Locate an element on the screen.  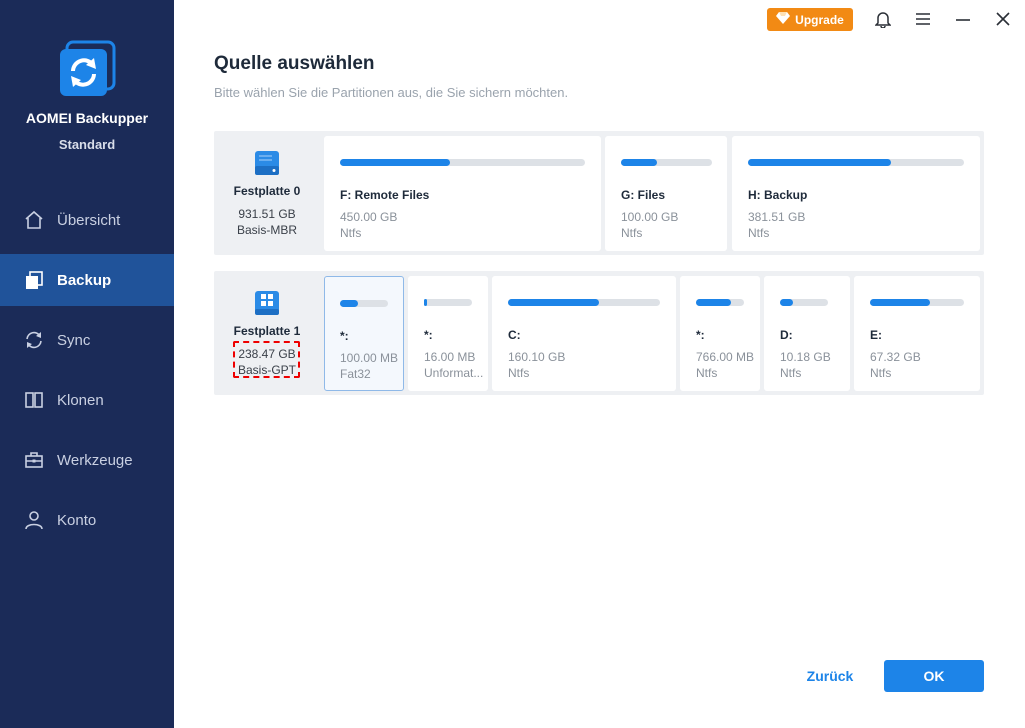
back-button: Zurück is located at coordinates (830, 676).